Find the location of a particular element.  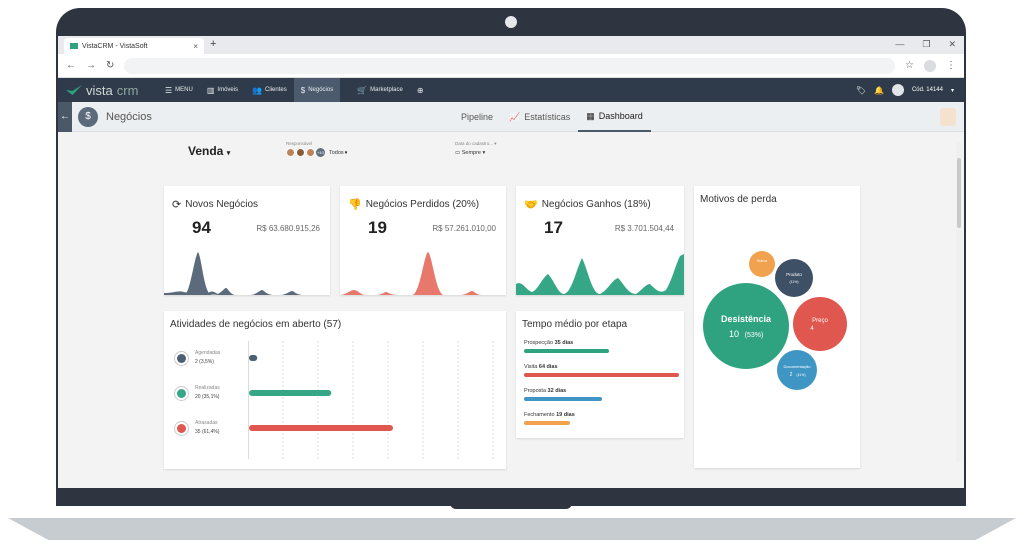

vista-logo: vista crm is located at coordinates (108, 90).